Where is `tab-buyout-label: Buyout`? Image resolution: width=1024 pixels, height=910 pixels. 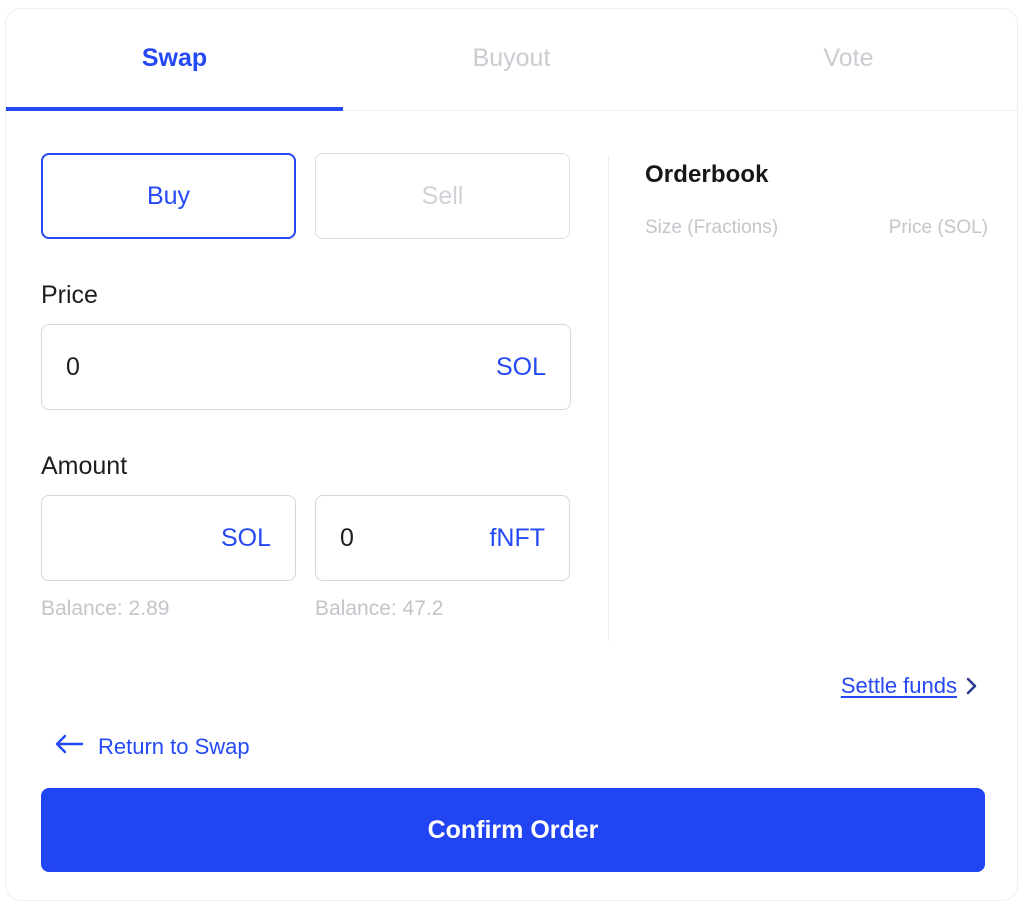 tab-buyout-label: Buyout is located at coordinates (511, 57).